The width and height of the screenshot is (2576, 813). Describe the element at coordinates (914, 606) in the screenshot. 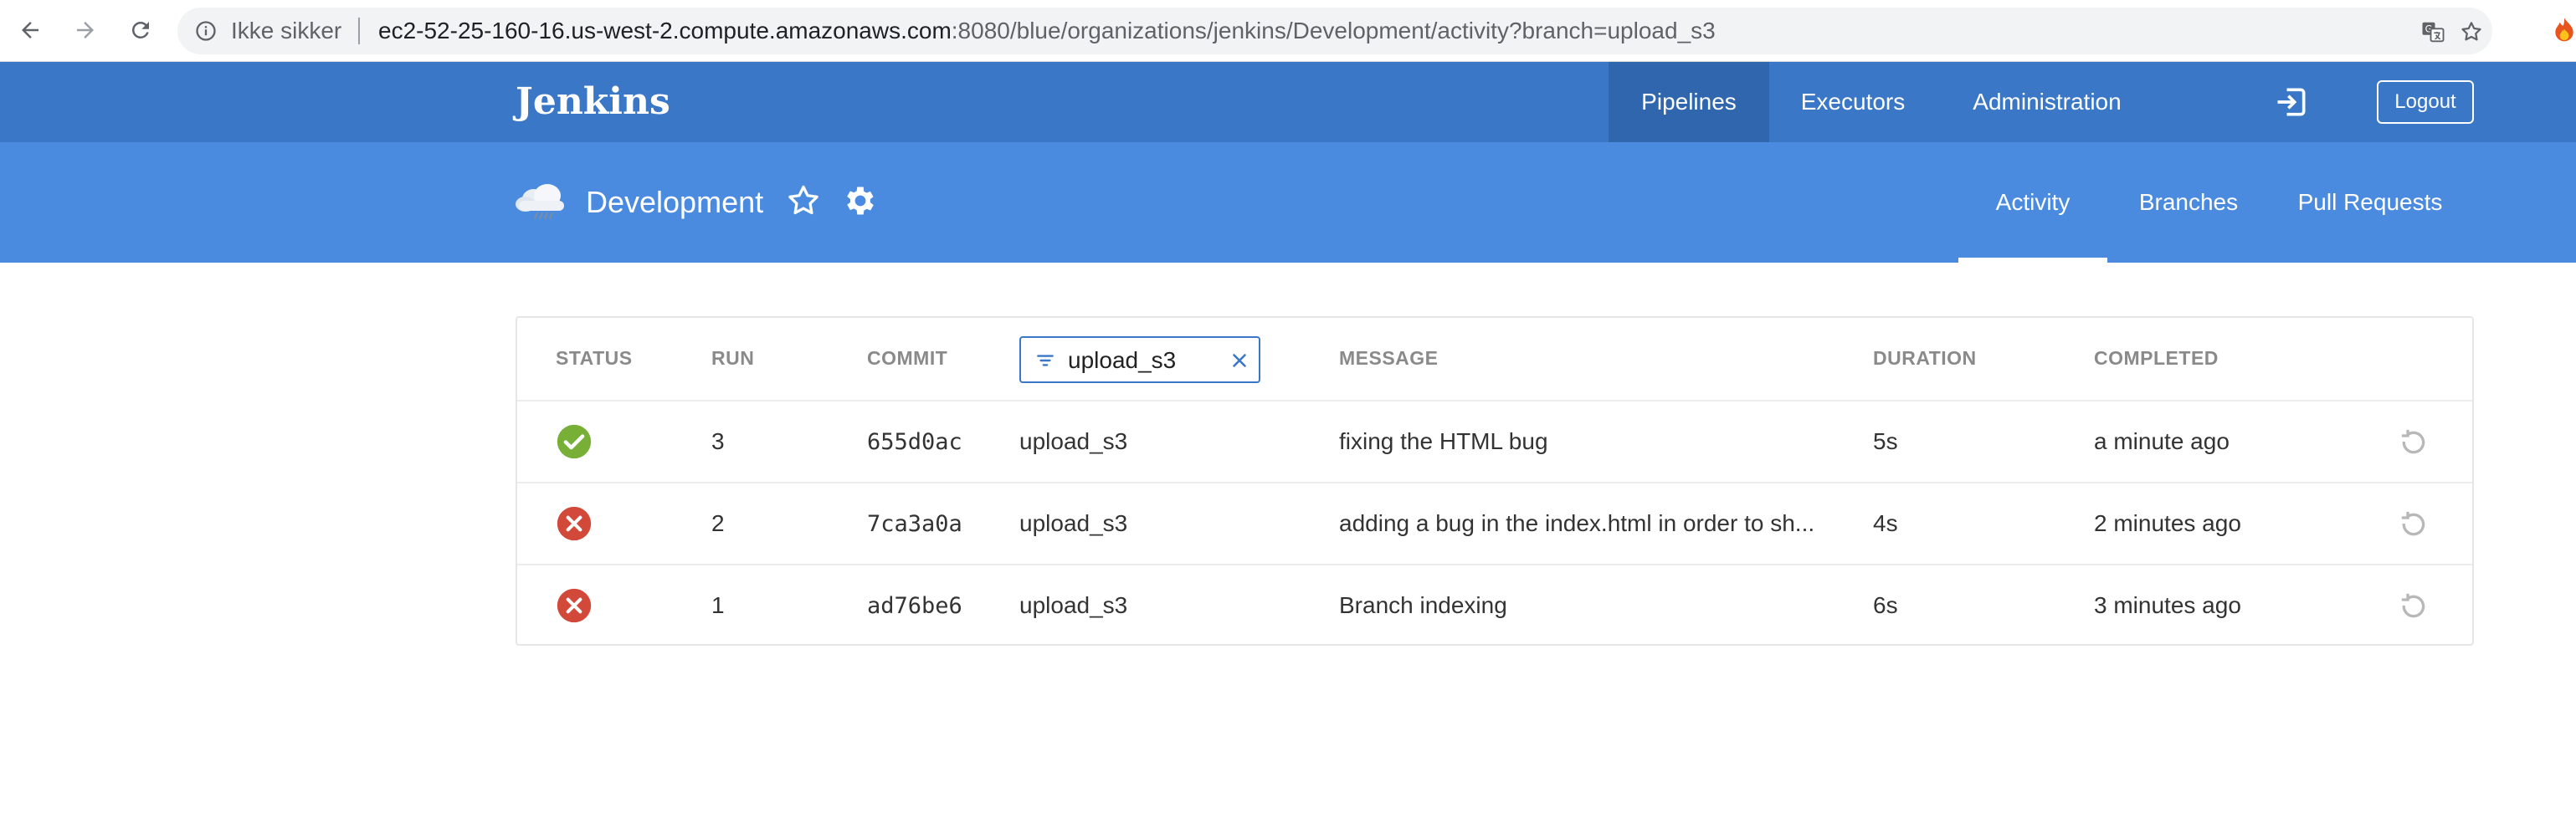

I see `commit-hash: ad76be6` at that location.